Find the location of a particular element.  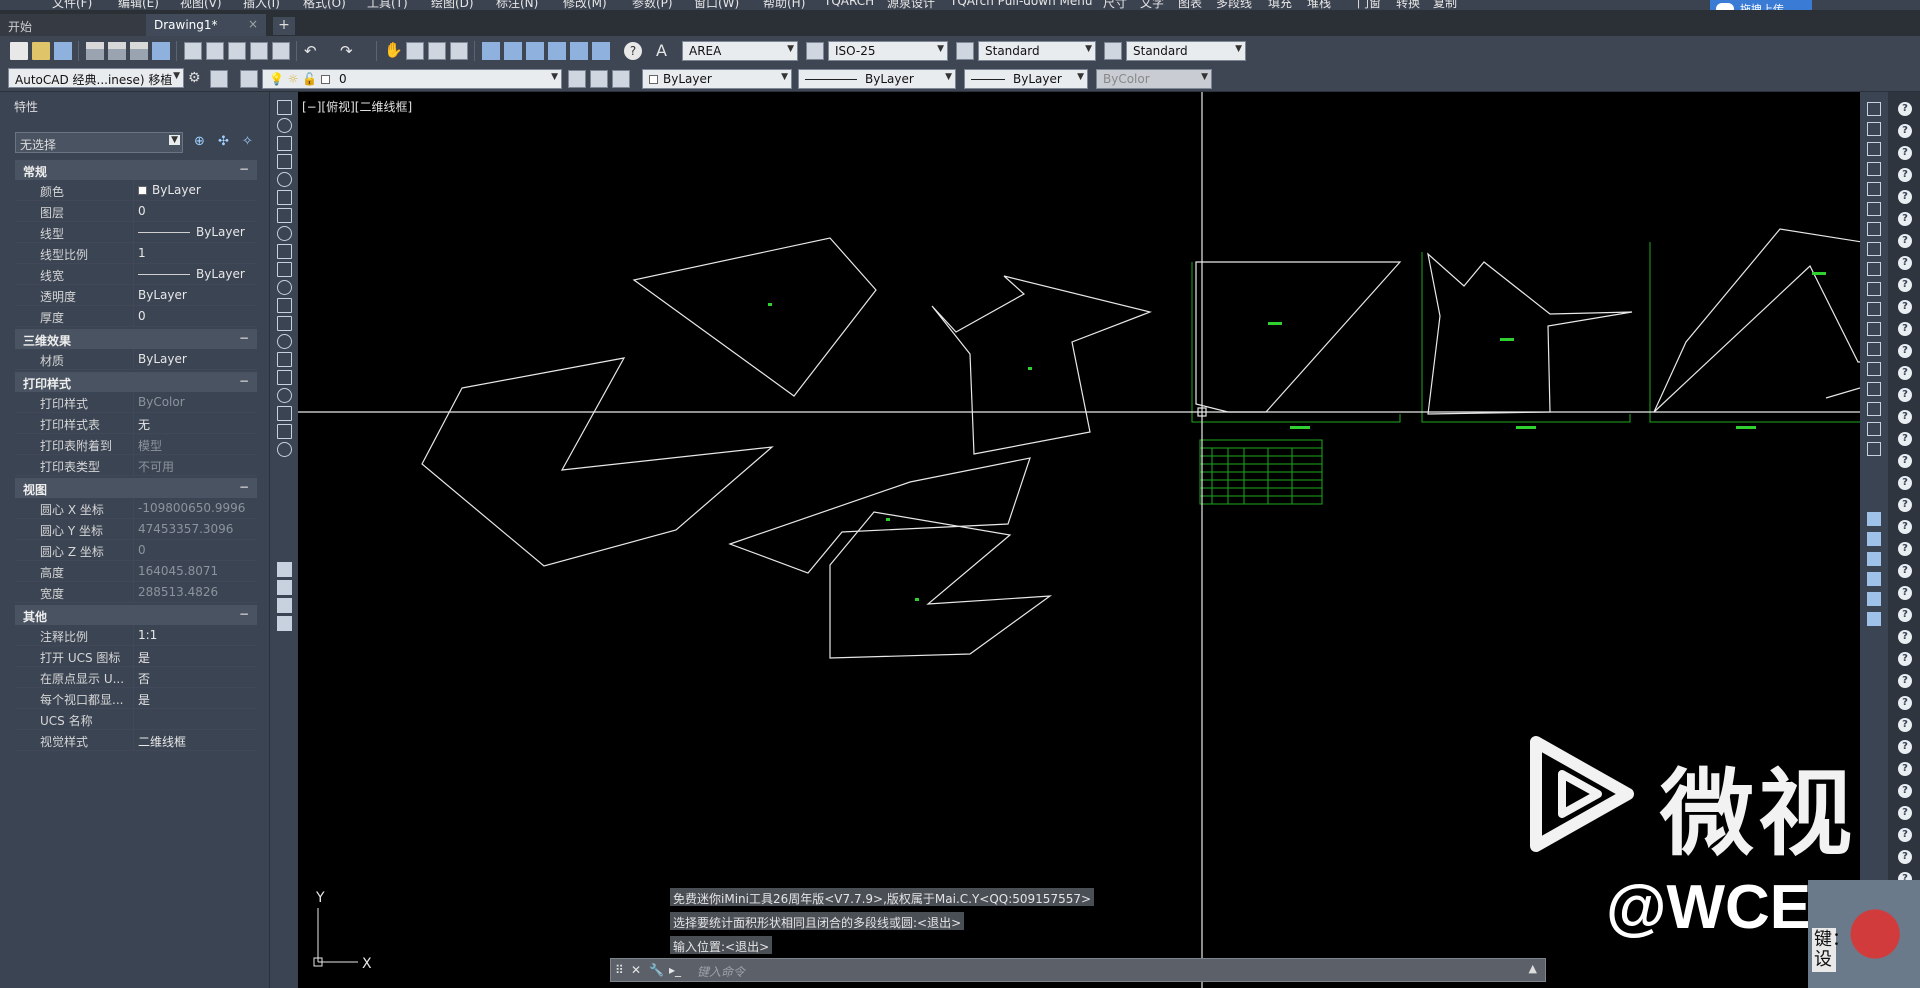

cut-icon is located at coordinates (193, 51).